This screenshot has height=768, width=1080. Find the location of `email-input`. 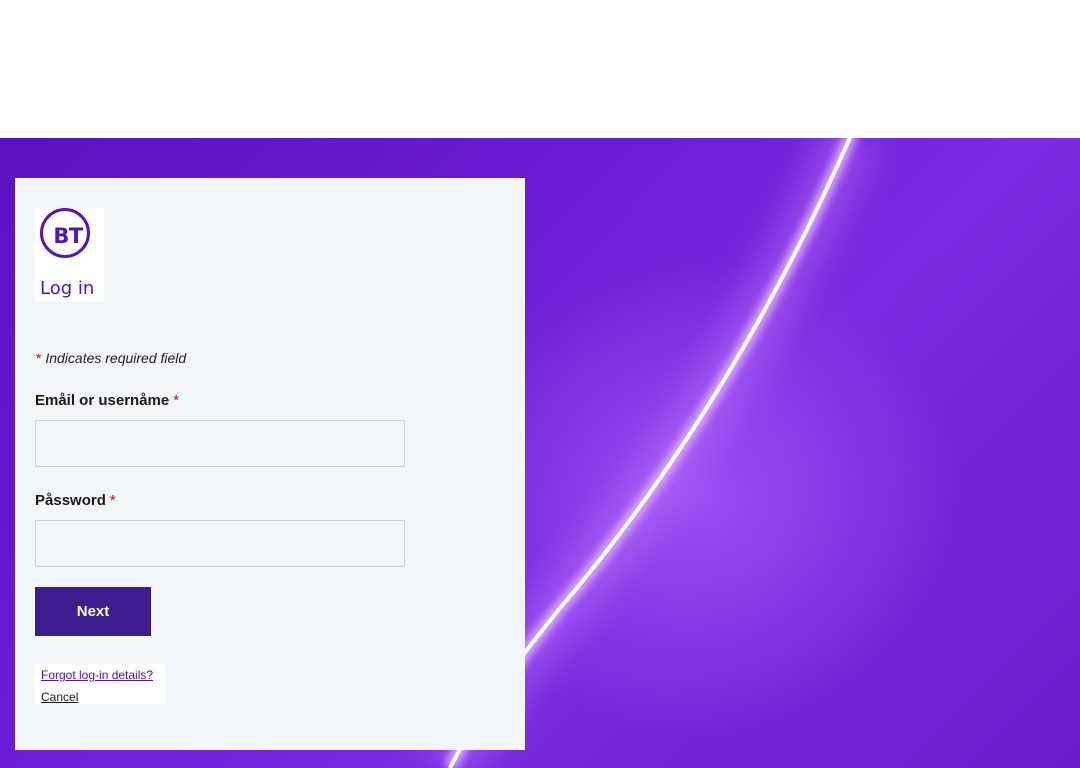

email-input is located at coordinates (220, 443).